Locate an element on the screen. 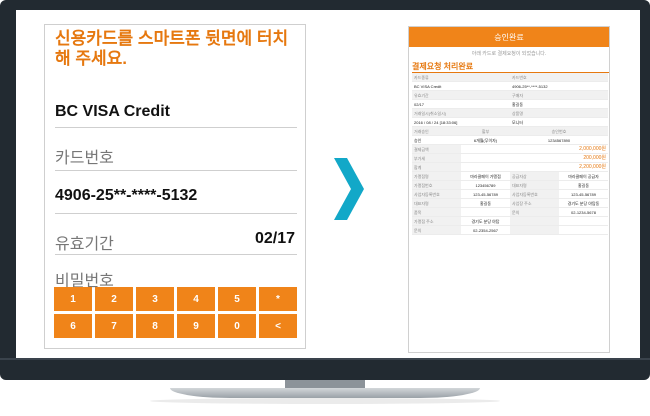 This screenshot has width=650, height=416. receipt-cell: 4906-25**-****-5132 is located at coordinates (559, 86).